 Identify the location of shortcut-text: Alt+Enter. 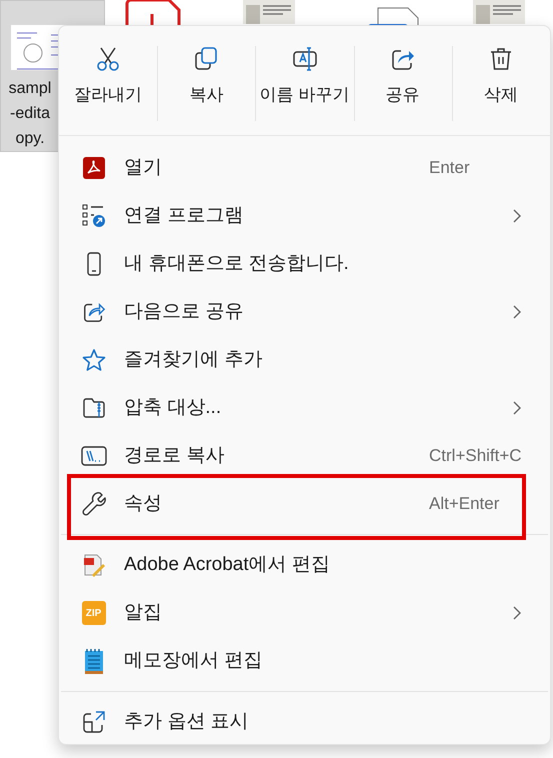
(464, 504).